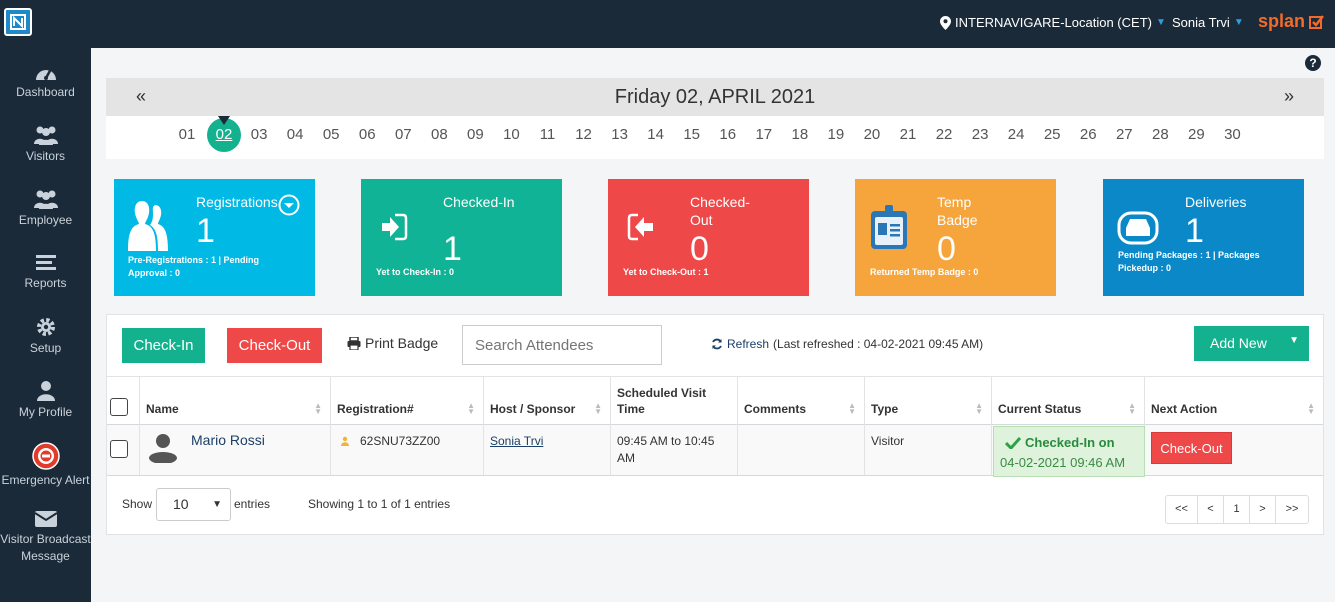 The image size is (1335, 602). Describe the element at coordinates (1068, 401) in the screenshot. I see `column-header-current-status: Current Status ▲ ▼` at that location.